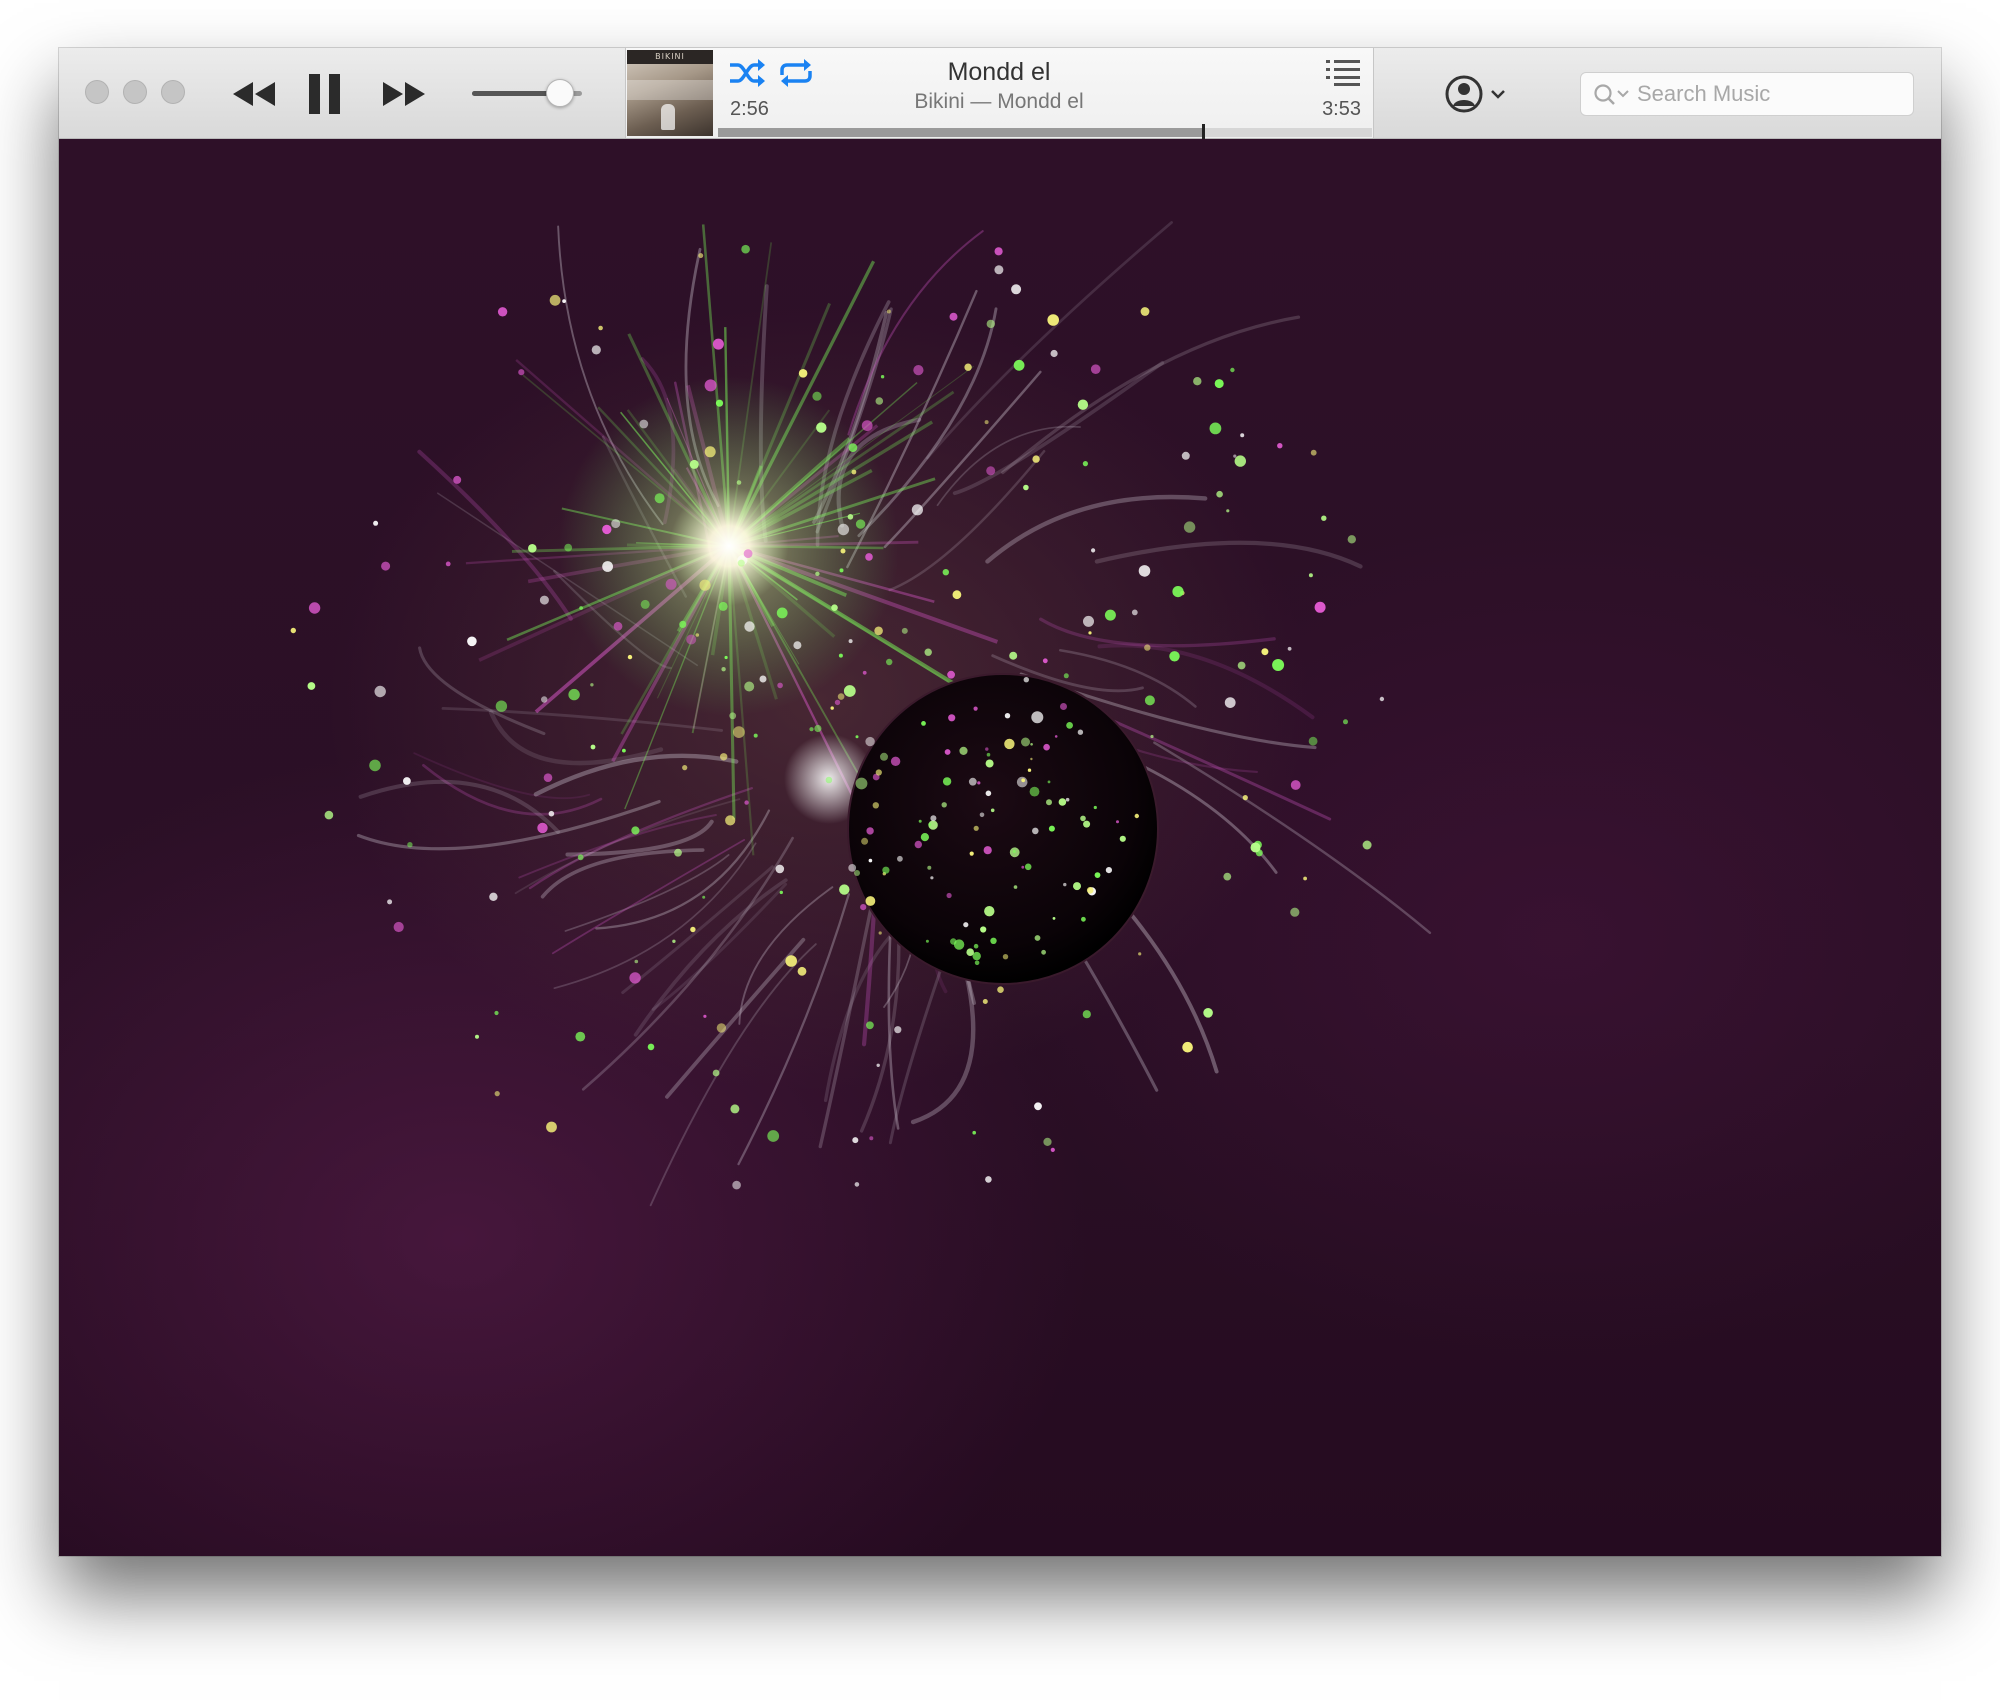 The width and height of the screenshot is (2000, 1700). I want to click on search-scope-button, so click(1613, 97).